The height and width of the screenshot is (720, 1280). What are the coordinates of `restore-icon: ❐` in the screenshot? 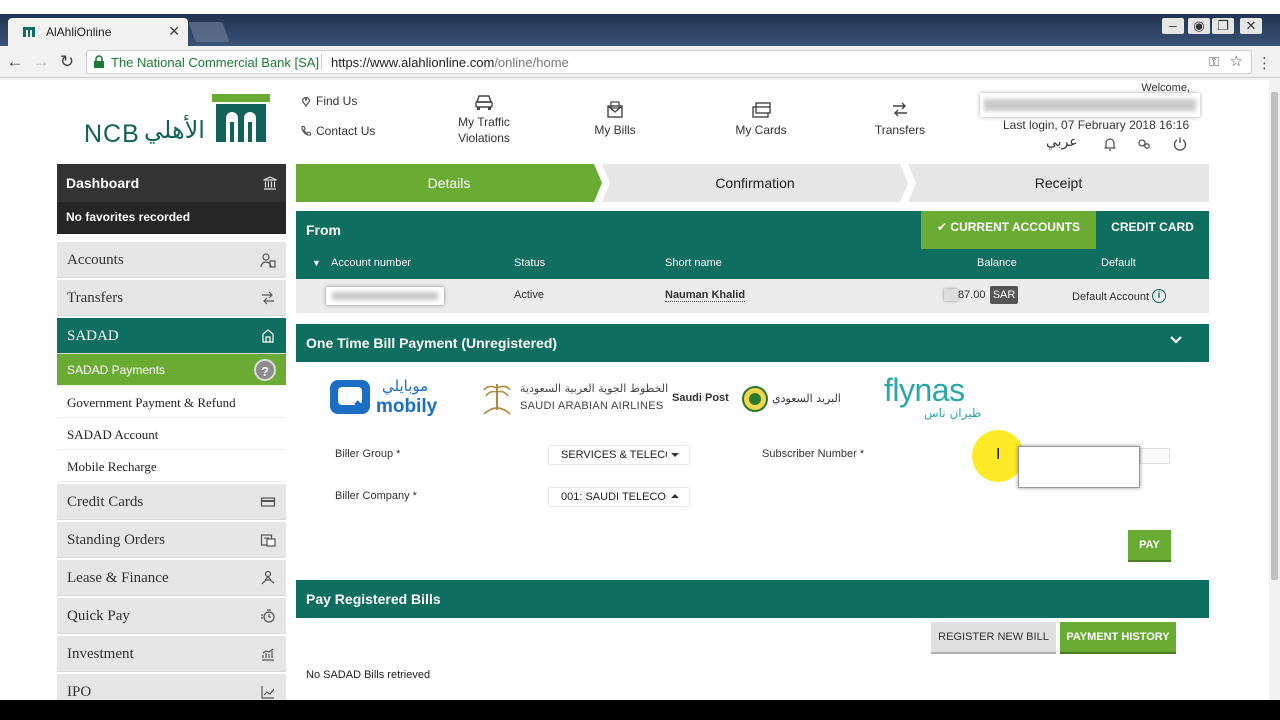 It's located at (1223, 26).